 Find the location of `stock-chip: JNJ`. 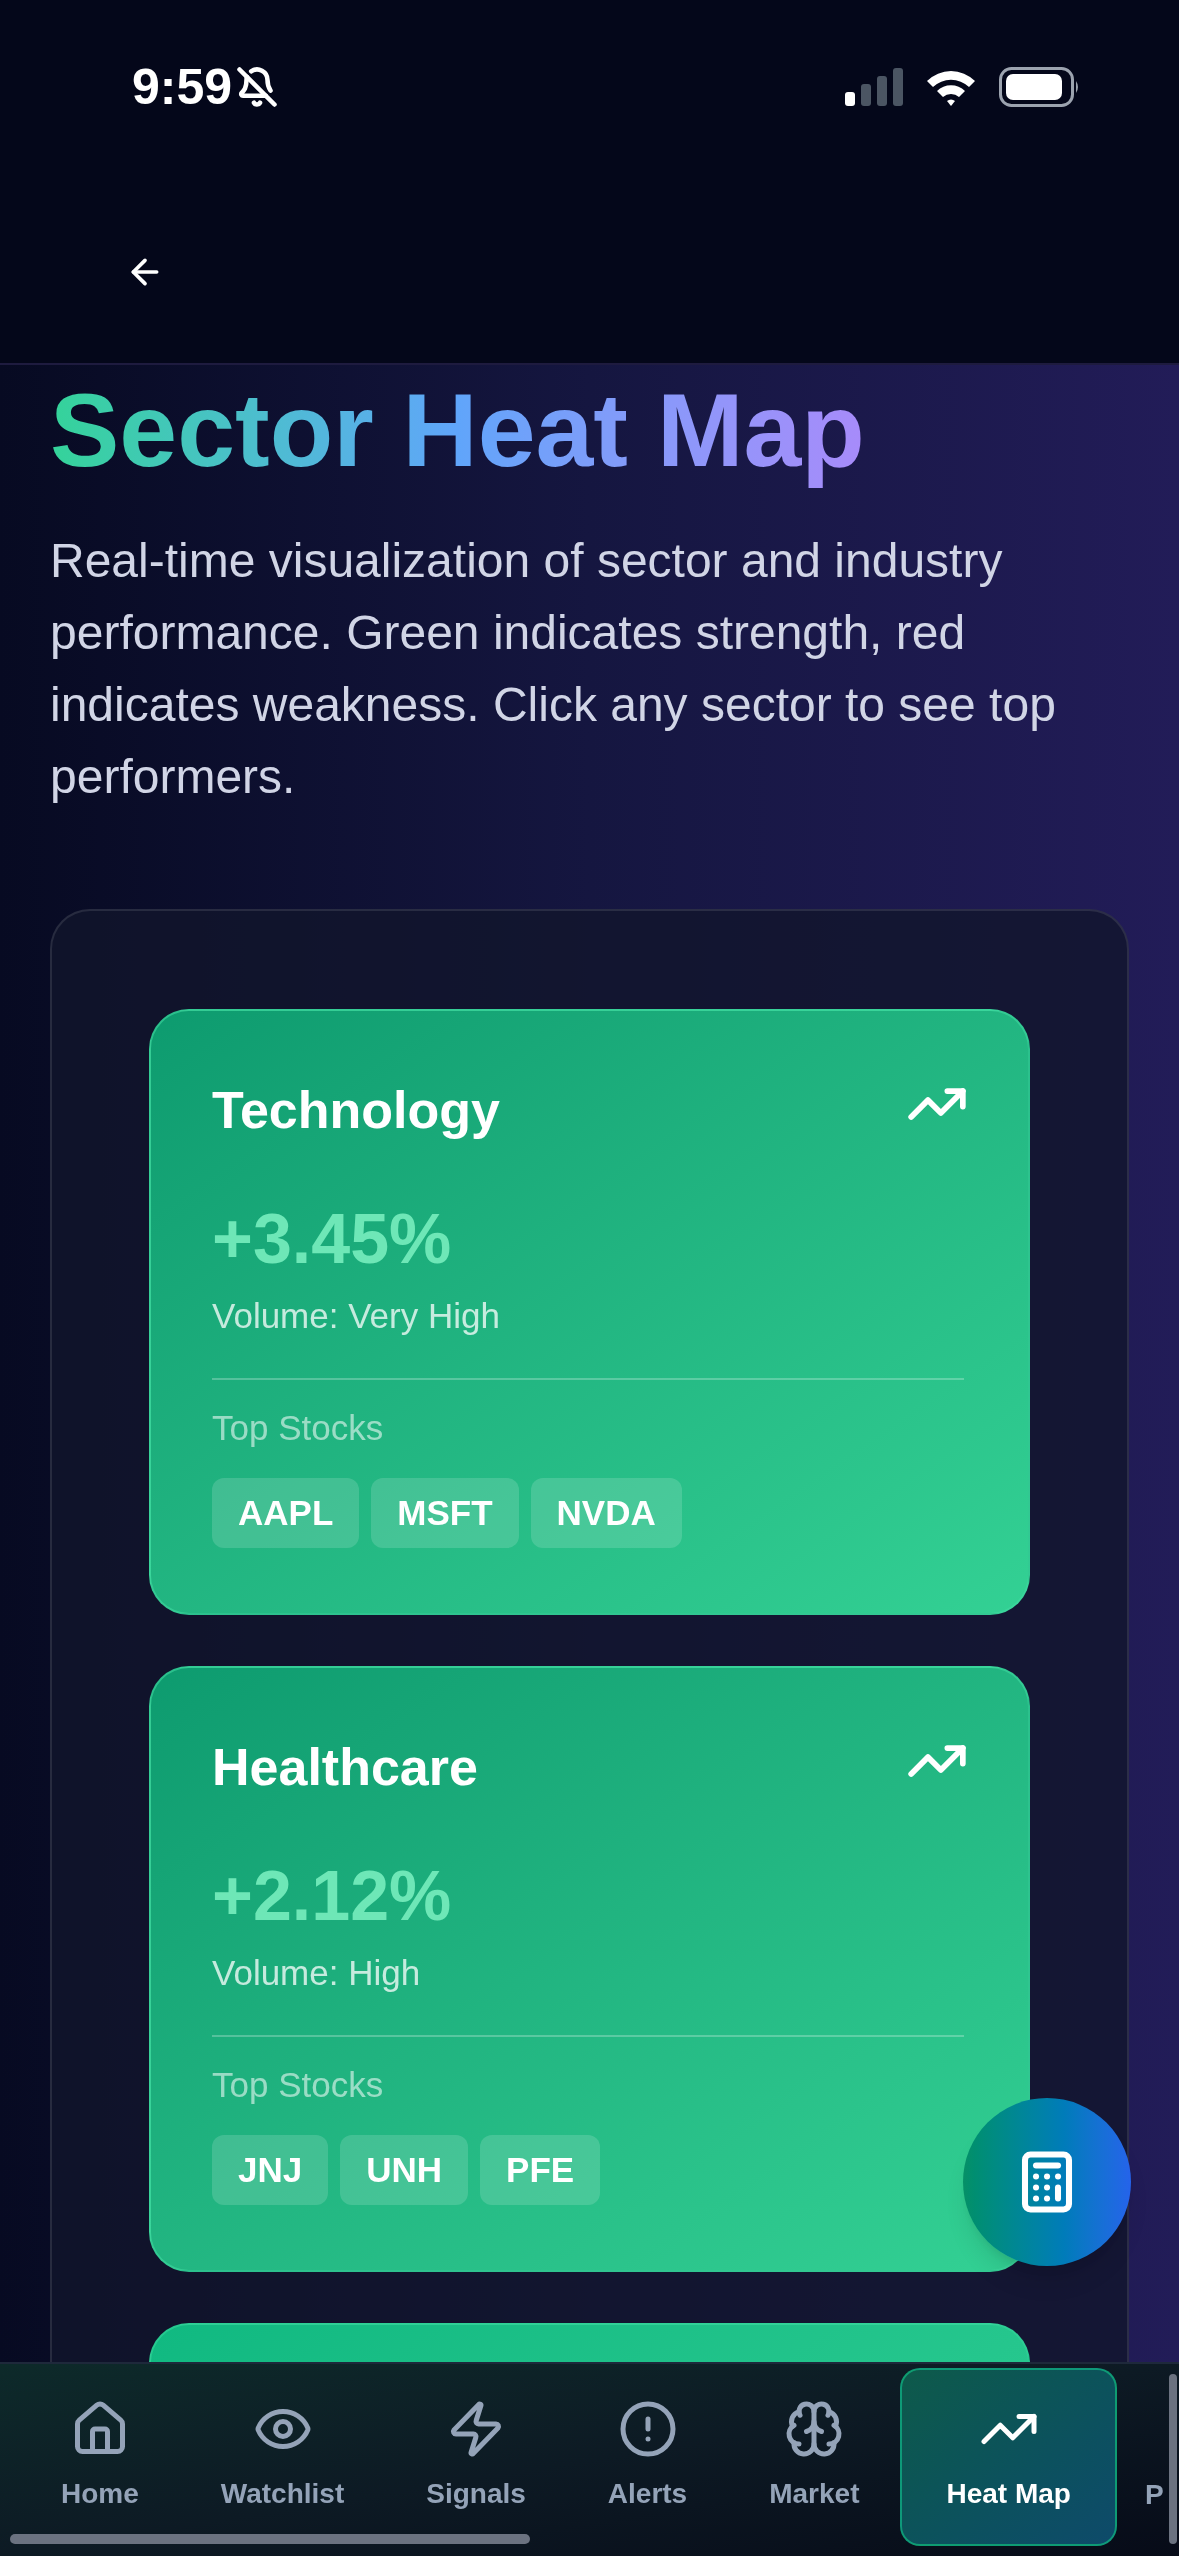

stock-chip: JNJ is located at coordinates (270, 2170).